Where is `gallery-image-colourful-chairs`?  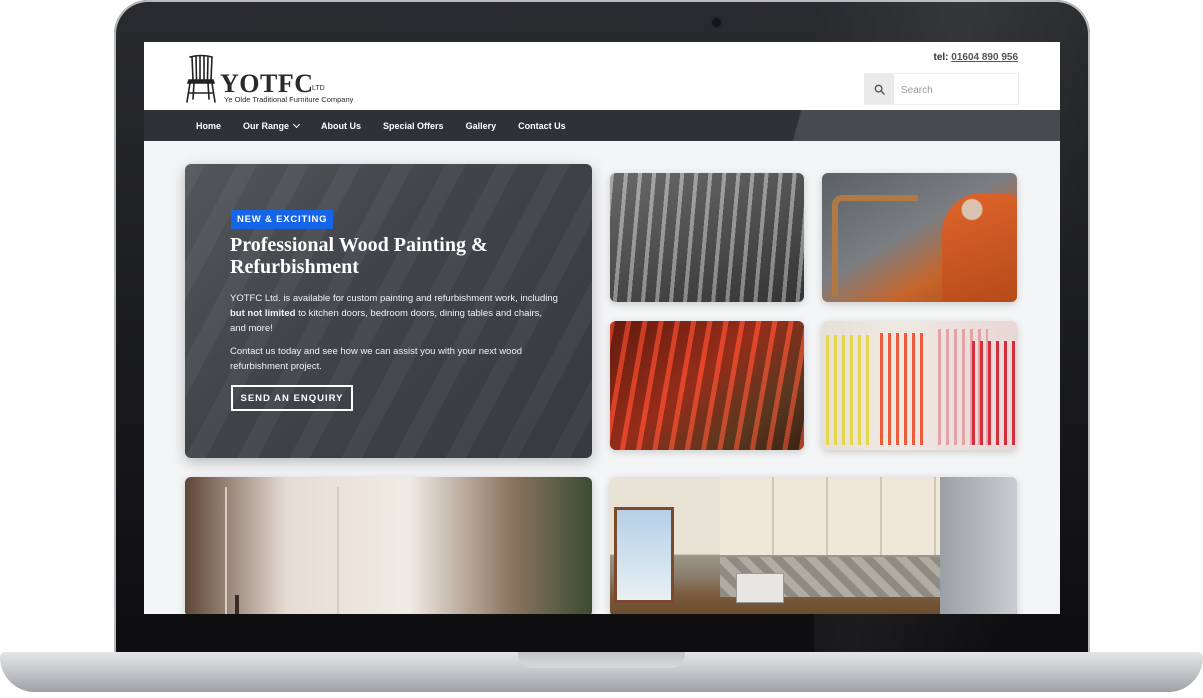 gallery-image-colourful-chairs is located at coordinates (919, 385).